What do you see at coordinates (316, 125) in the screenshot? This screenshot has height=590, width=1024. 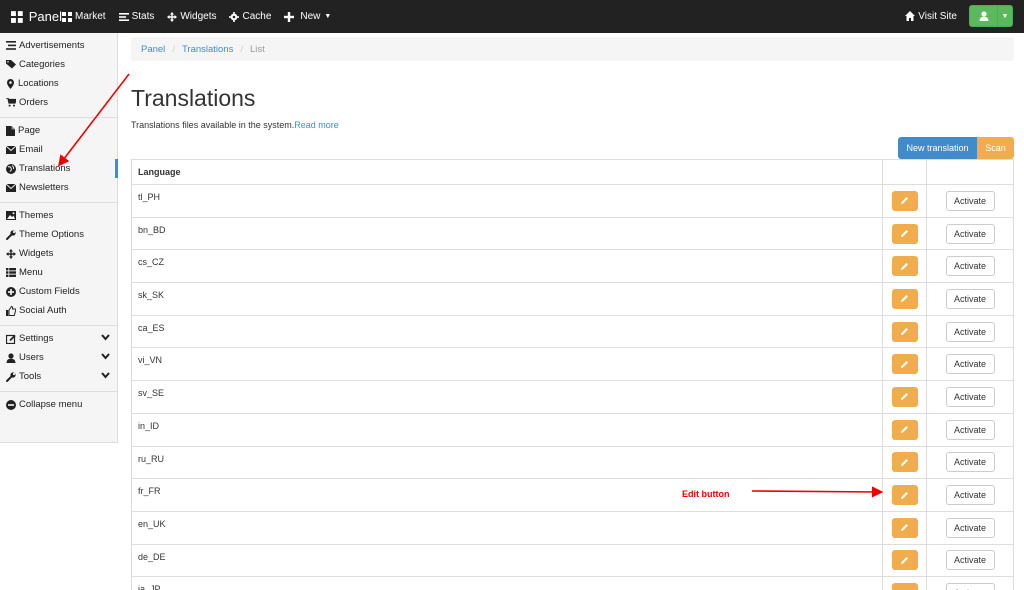 I see `read-more-link: Read more` at bounding box center [316, 125].